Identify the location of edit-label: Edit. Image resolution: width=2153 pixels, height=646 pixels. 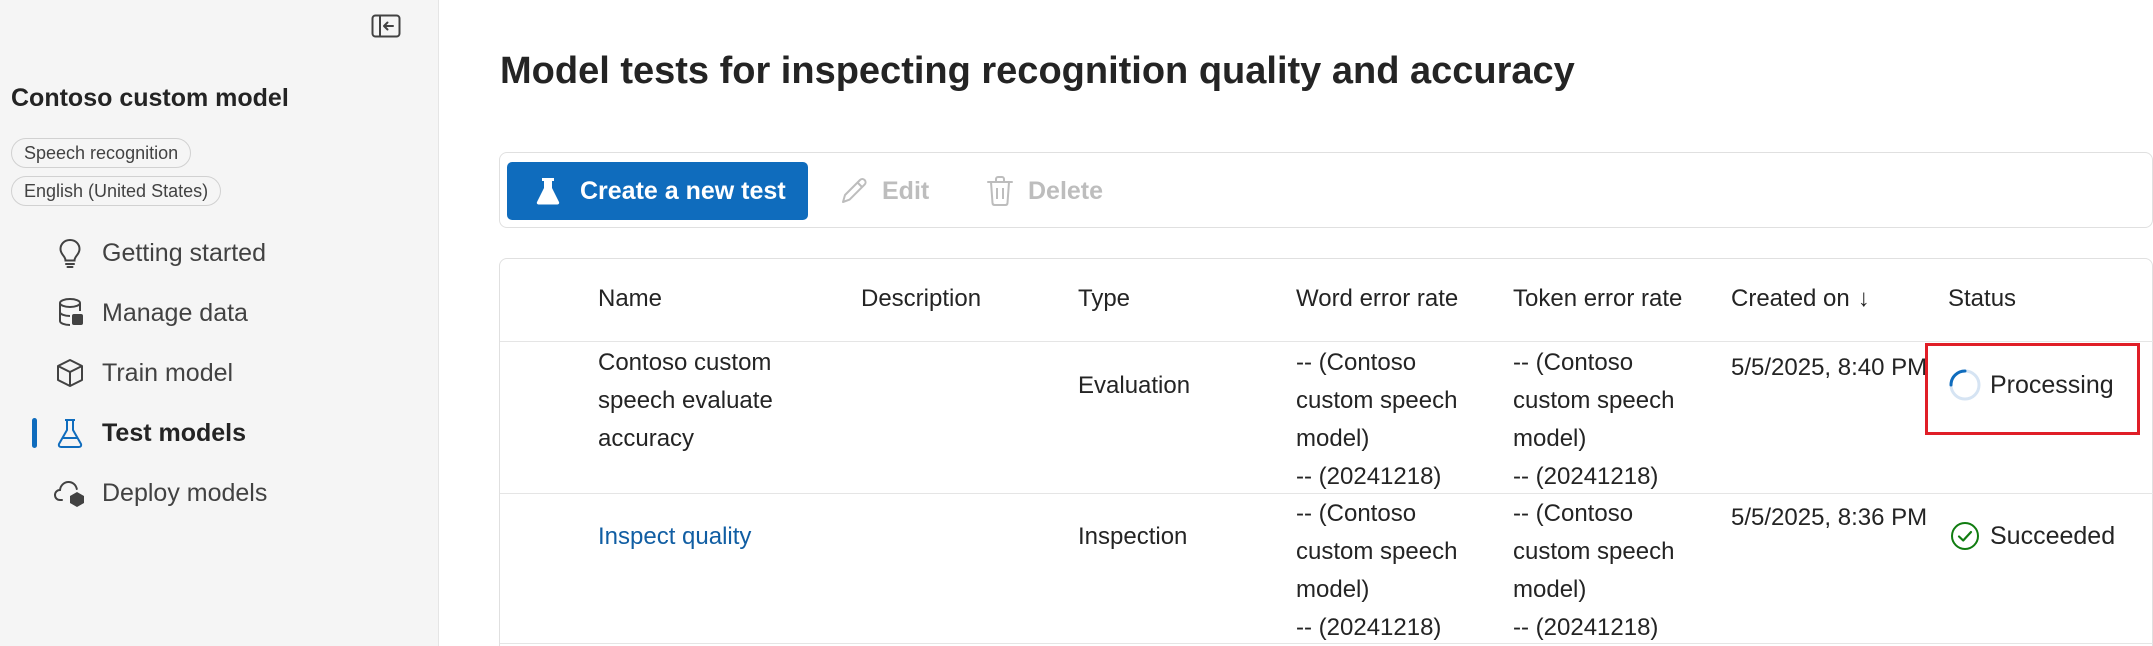
(906, 190).